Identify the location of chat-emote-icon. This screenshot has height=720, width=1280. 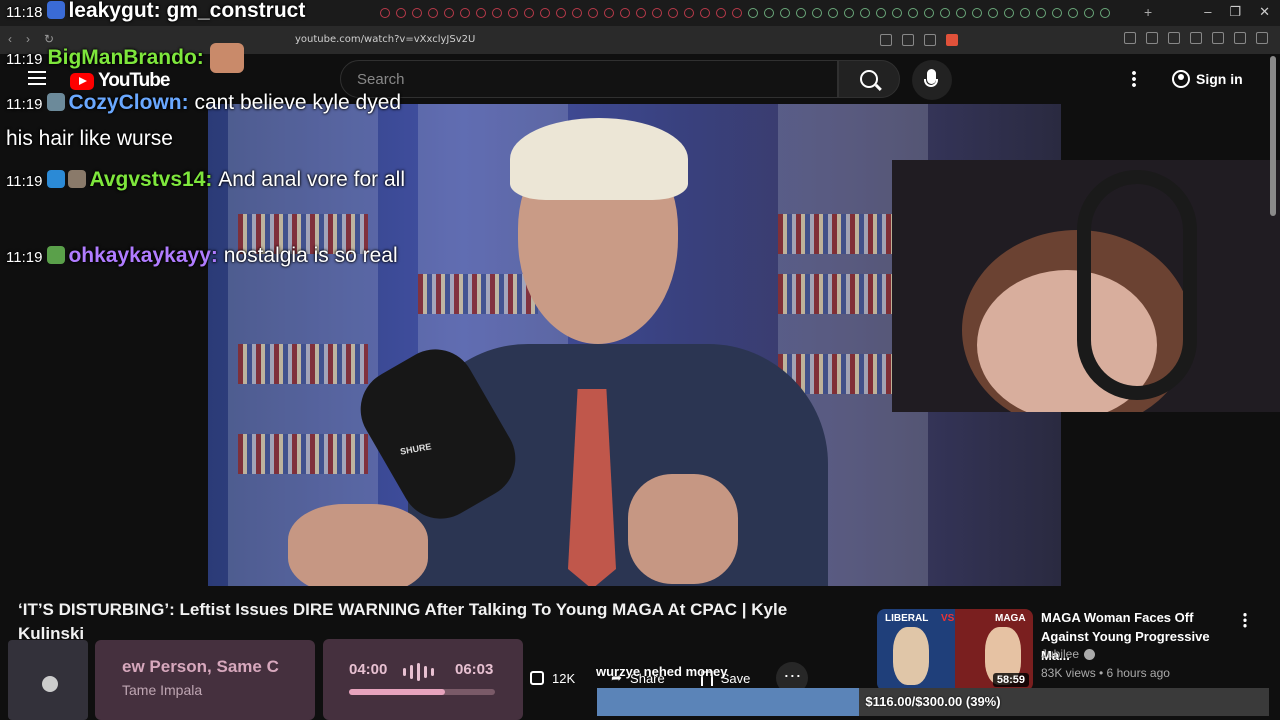
(226, 58).